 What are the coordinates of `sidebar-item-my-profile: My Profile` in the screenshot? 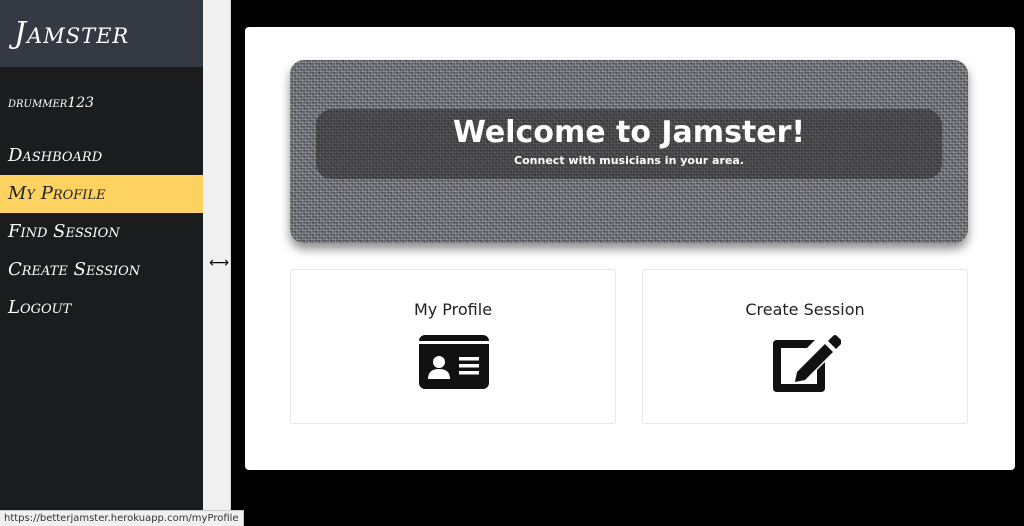 It's located at (101, 194).